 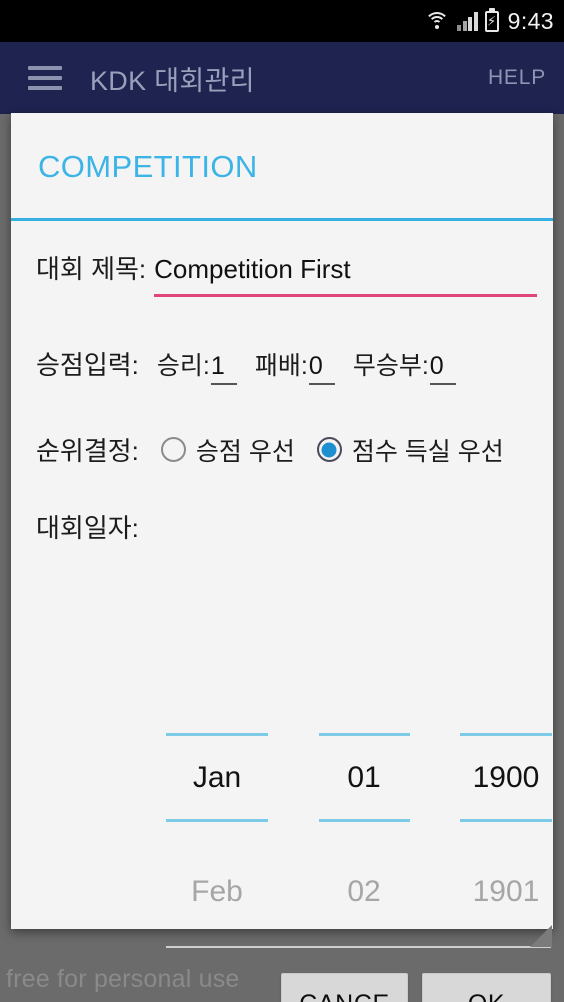 I want to click on date-picker-divider, so click(x=358, y=947).